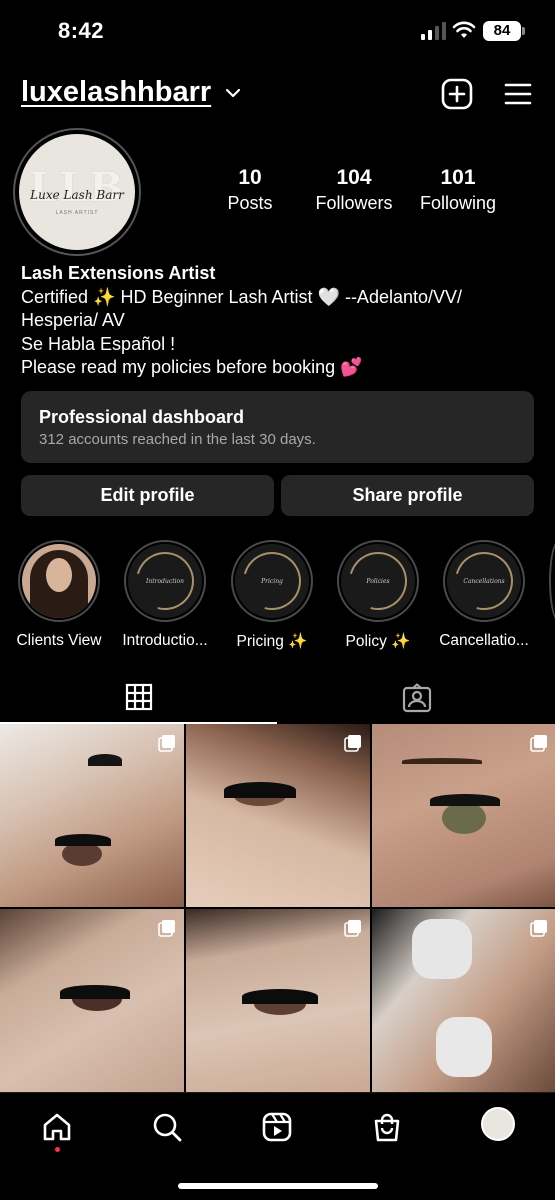  I want to click on highlight-ring: Introduction, so click(165, 581).